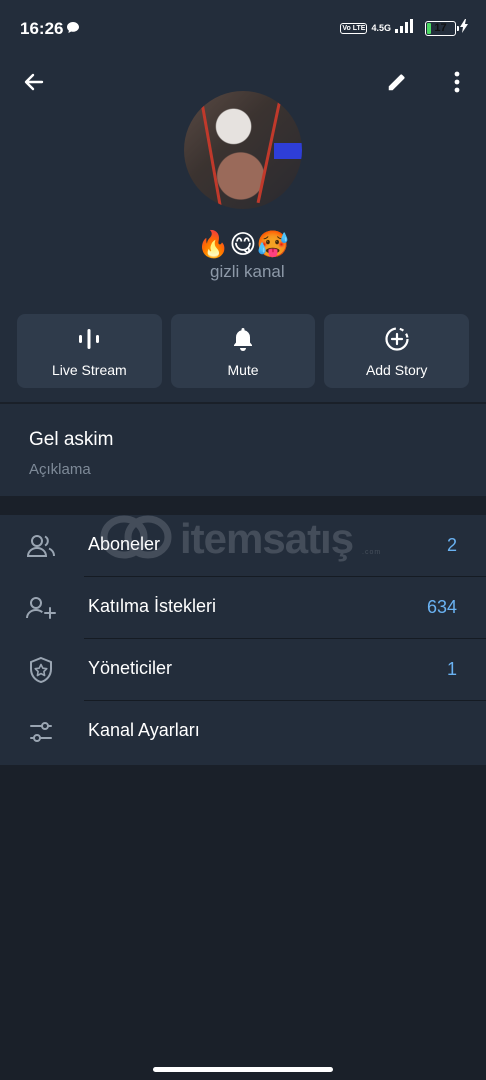 The height and width of the screenshot is (1080, 486). I want to click on battery-icon: 17, so click(442, 28).